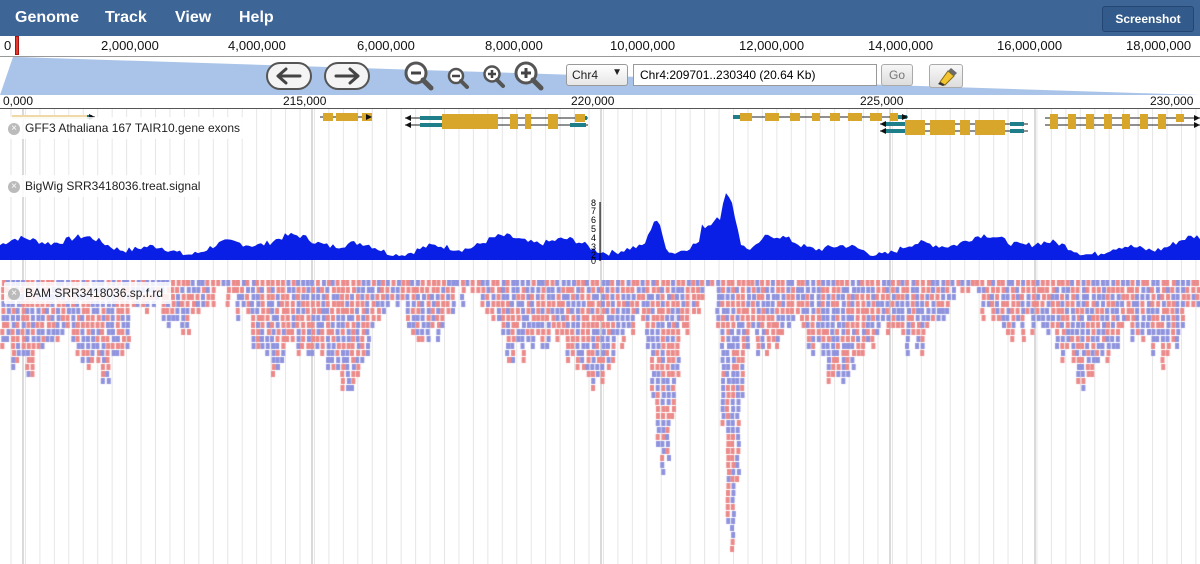  Describe the element at coordinates (256, 18) in the screenshot. I see `menu-help: Help` at that location.